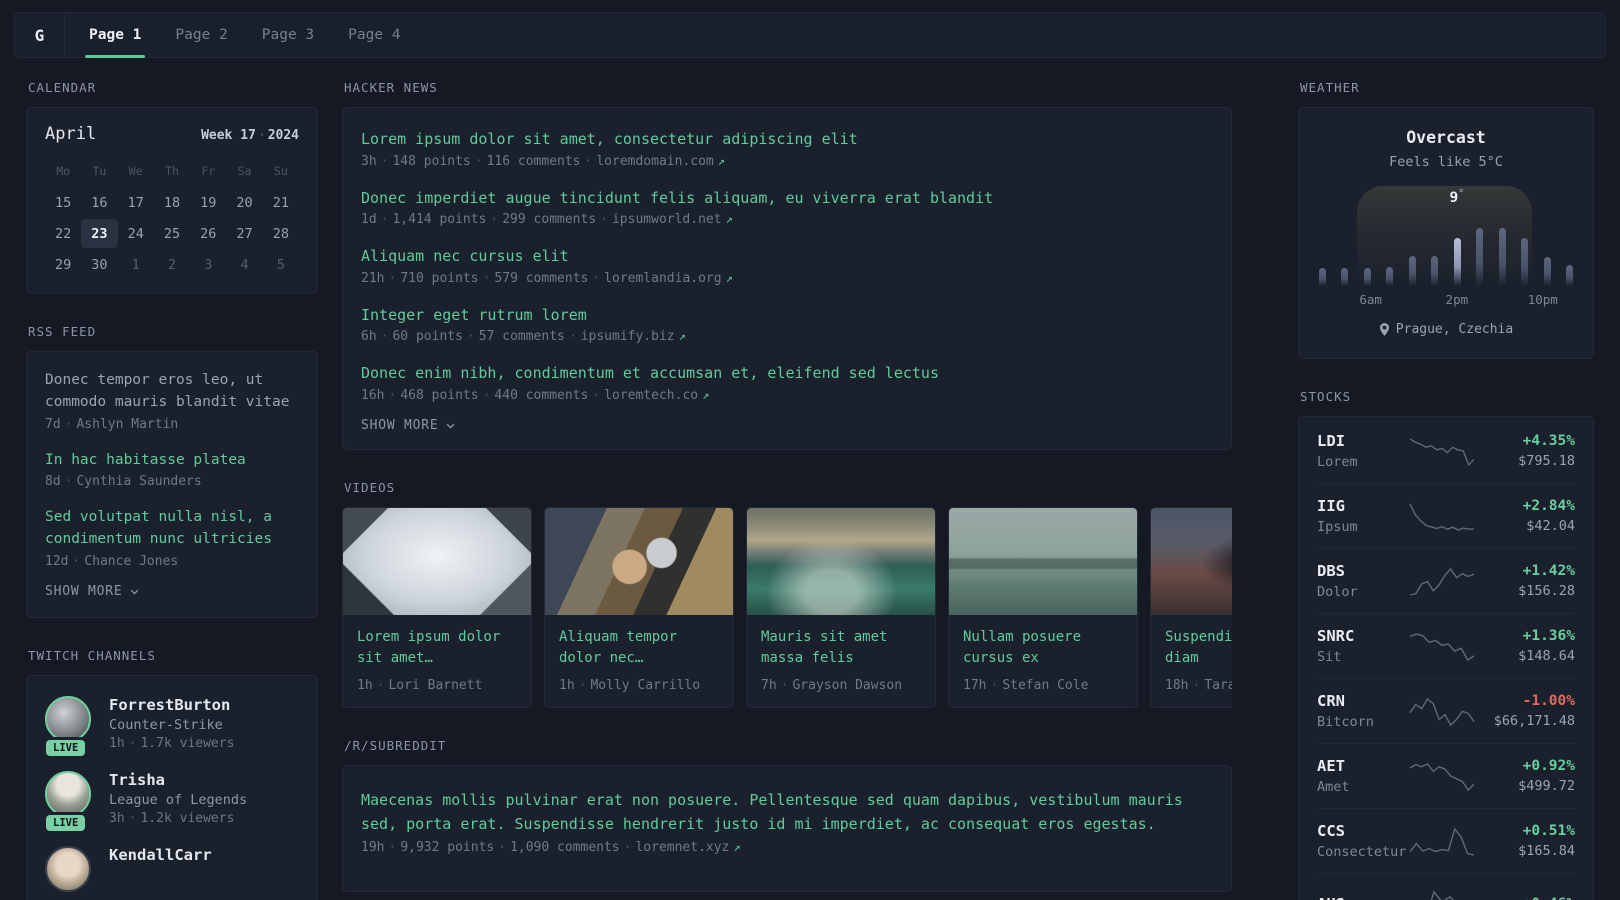 This screenshot has height=900, width=1620. What do you see at coordinates (1446, 775) in the screenshot?
I see `stock-row: AET Amet +0.92% $499.72` at bounding box center [1446, 775].